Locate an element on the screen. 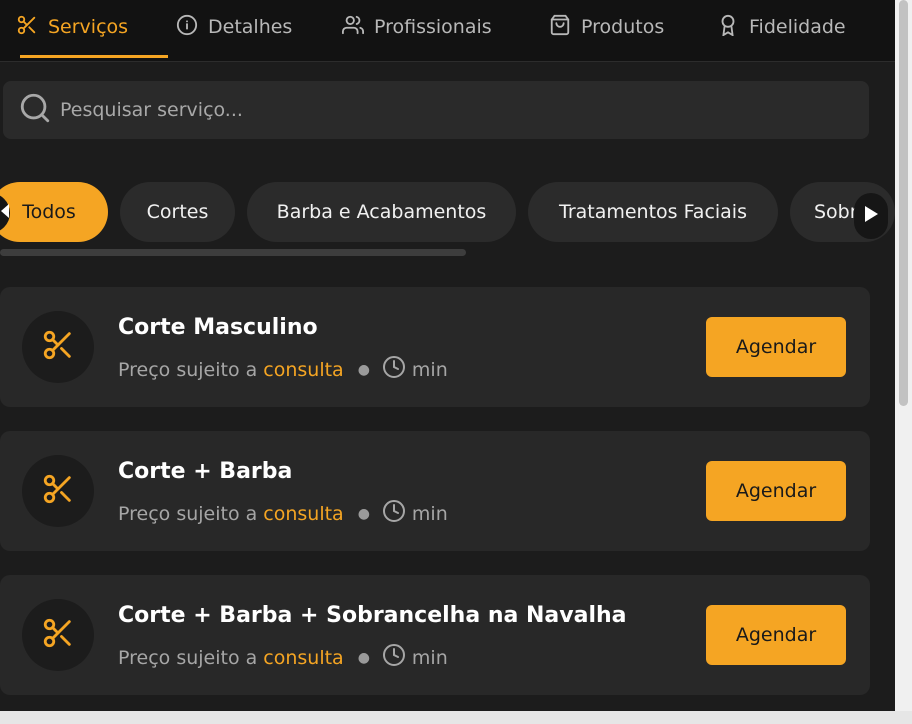 The image size is (912, 724). search-icon is located at coordinates (27, 110).